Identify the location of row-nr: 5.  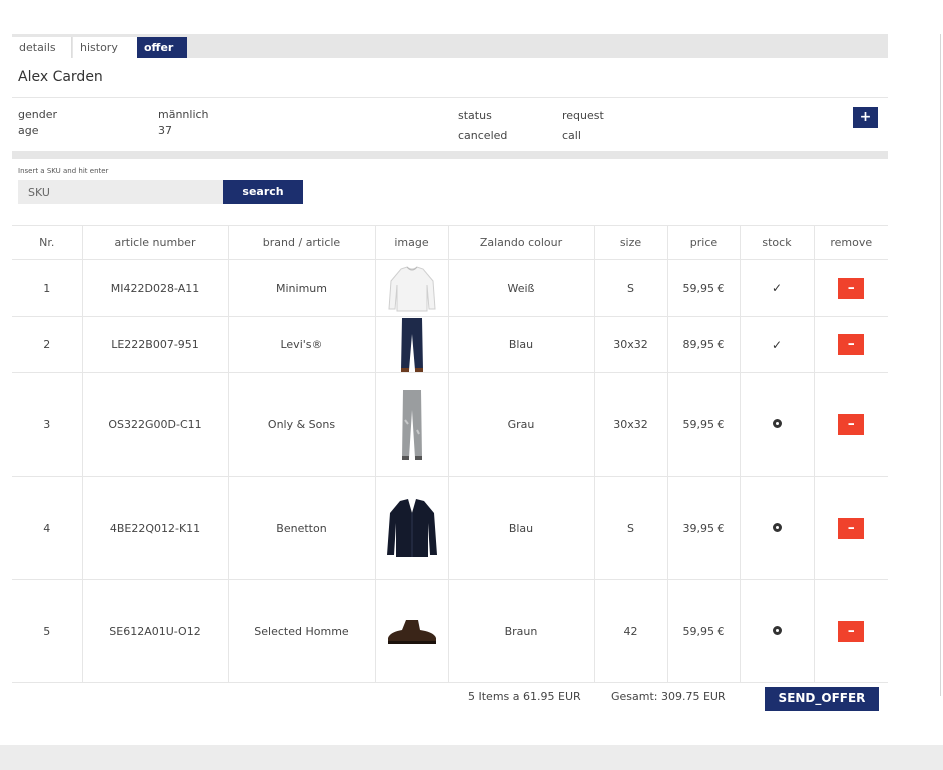
(47, 631).